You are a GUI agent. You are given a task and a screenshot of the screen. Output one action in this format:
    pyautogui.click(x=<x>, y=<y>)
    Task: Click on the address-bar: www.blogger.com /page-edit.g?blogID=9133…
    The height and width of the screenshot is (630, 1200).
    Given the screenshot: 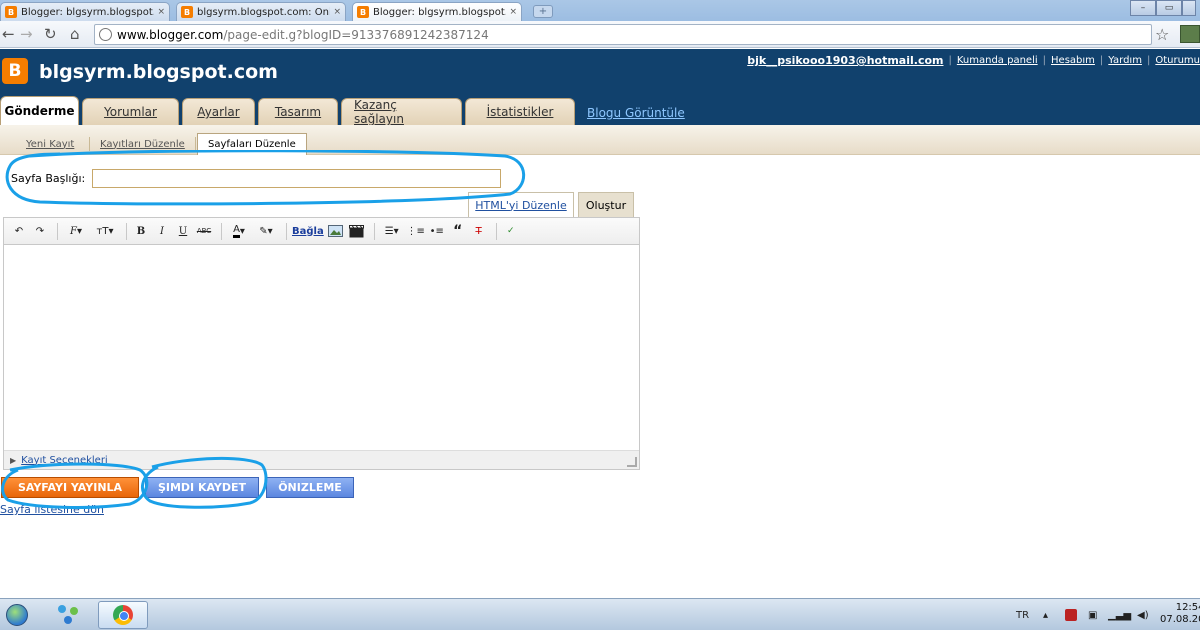 What is the action you would take?
    pyautogui.click(x=623, y=34)
    